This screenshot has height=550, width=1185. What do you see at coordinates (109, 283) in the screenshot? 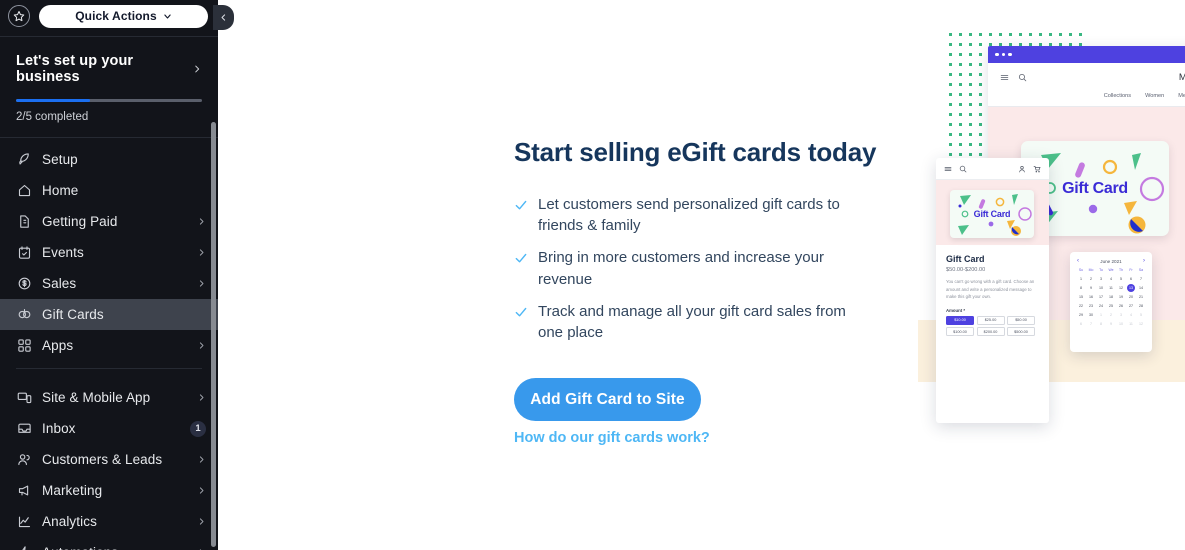
I see `sidebar-item-sales: Sales` at bounding box center [109, 283].